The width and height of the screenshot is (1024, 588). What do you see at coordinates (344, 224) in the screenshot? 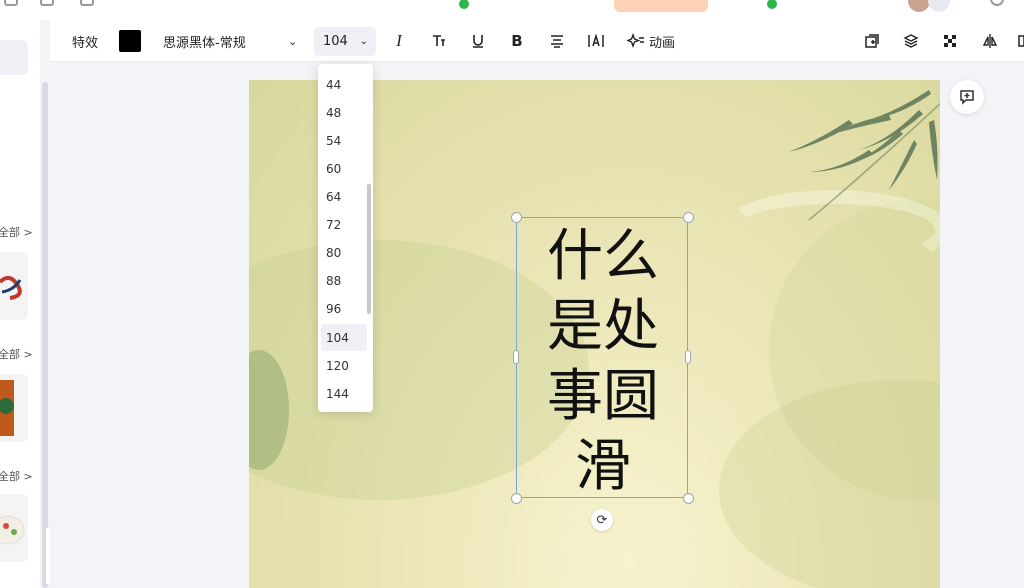
I see `font-size-option: 72` at bounding box center [344, 224].